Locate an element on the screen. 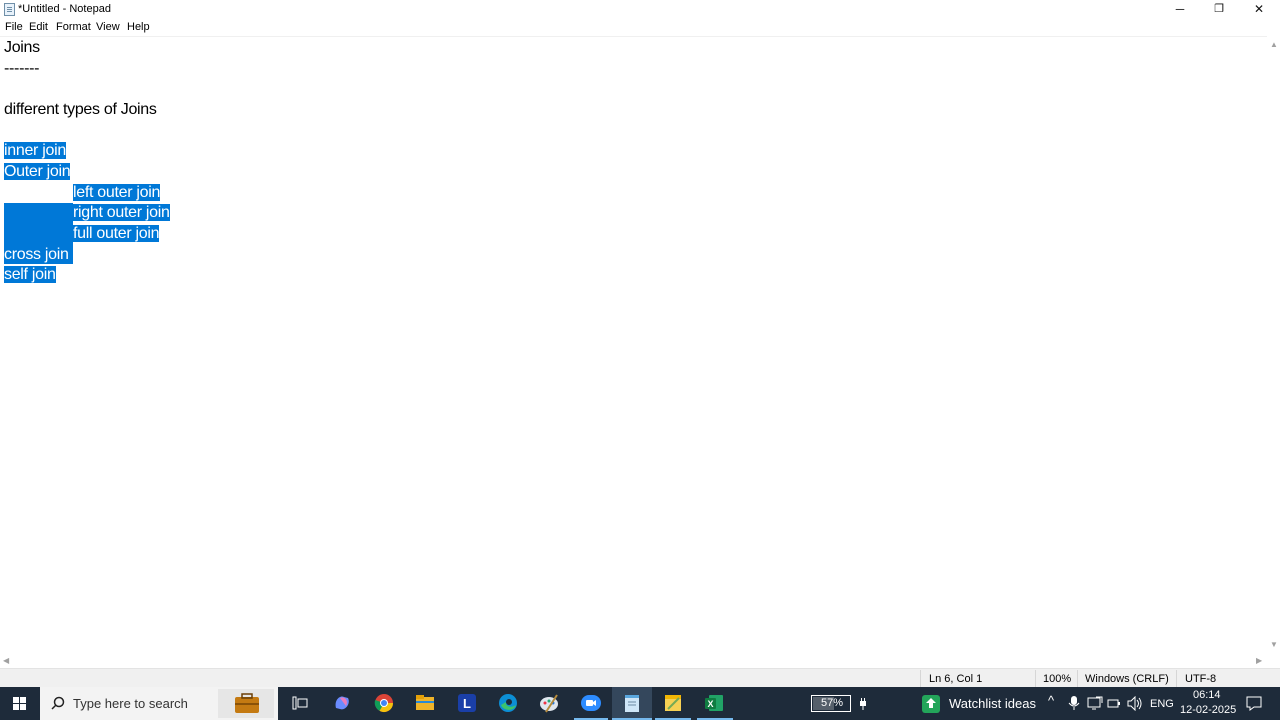  vertical-scrollbar: ▲ ▼ is located at coordinates (1273, 345).